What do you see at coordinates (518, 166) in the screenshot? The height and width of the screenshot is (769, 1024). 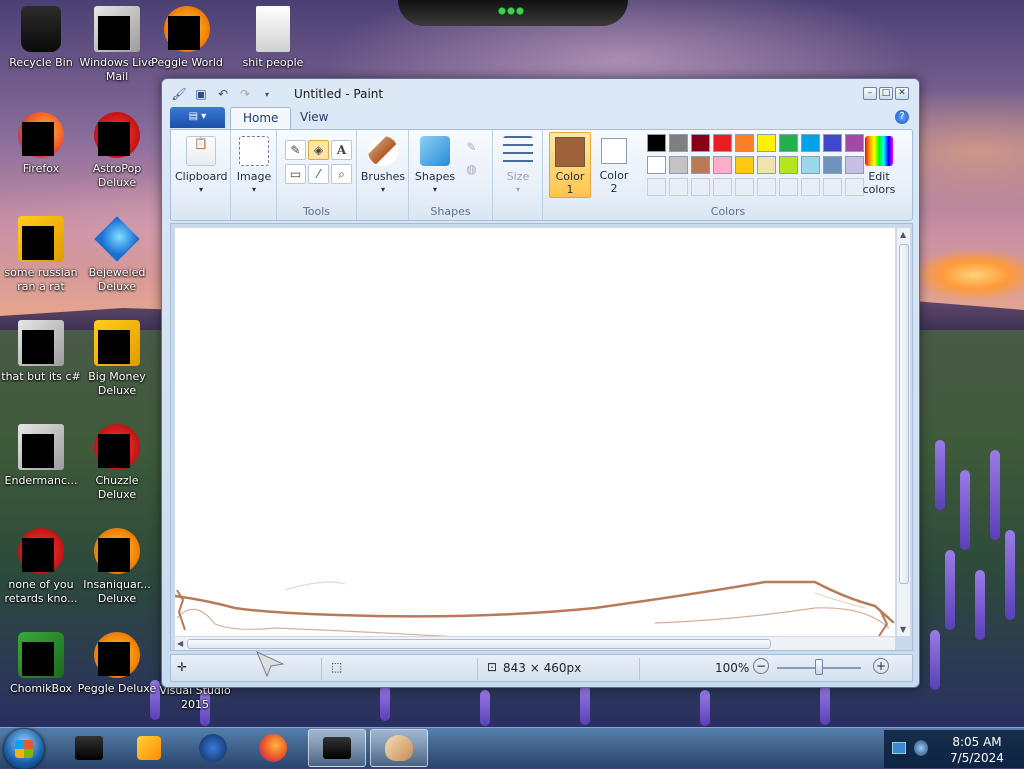 I see `size-button: Size ▾` at bounding box center [518, 166].